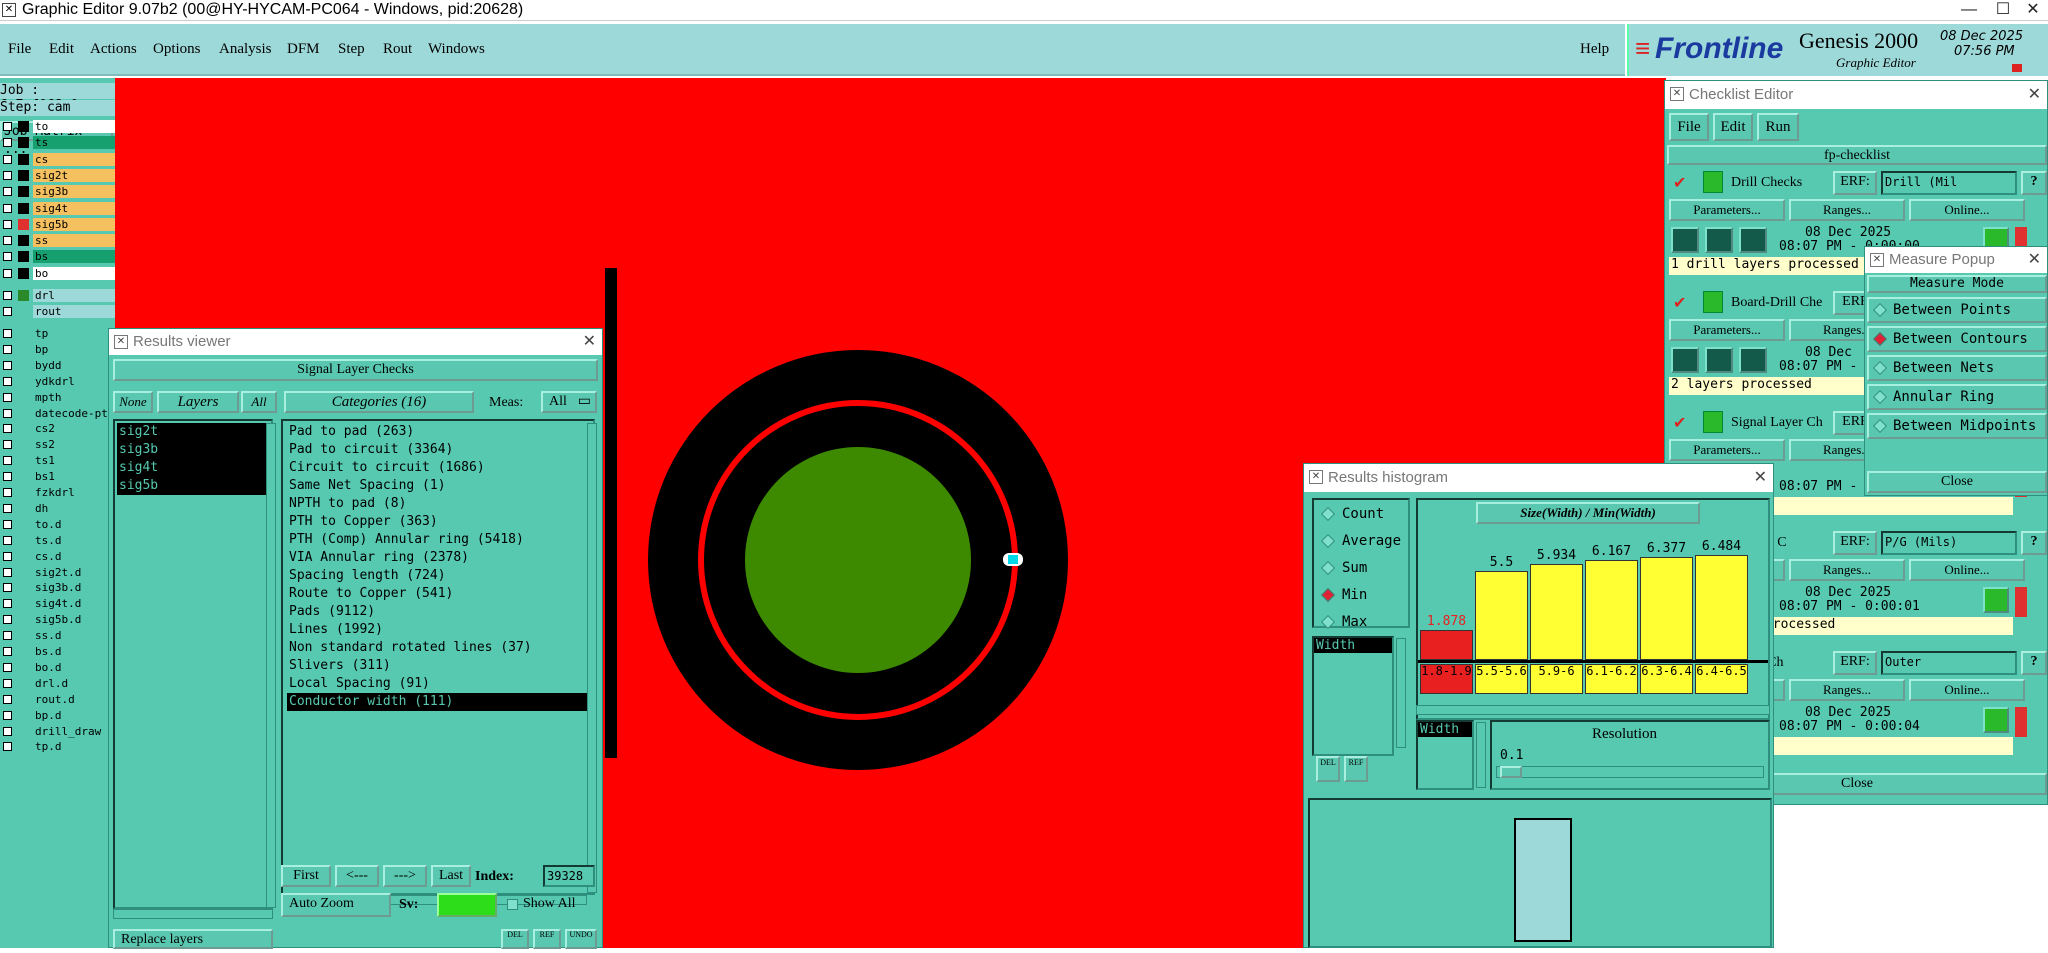  I want to click on minimize-button: —, so click(1969, 10).